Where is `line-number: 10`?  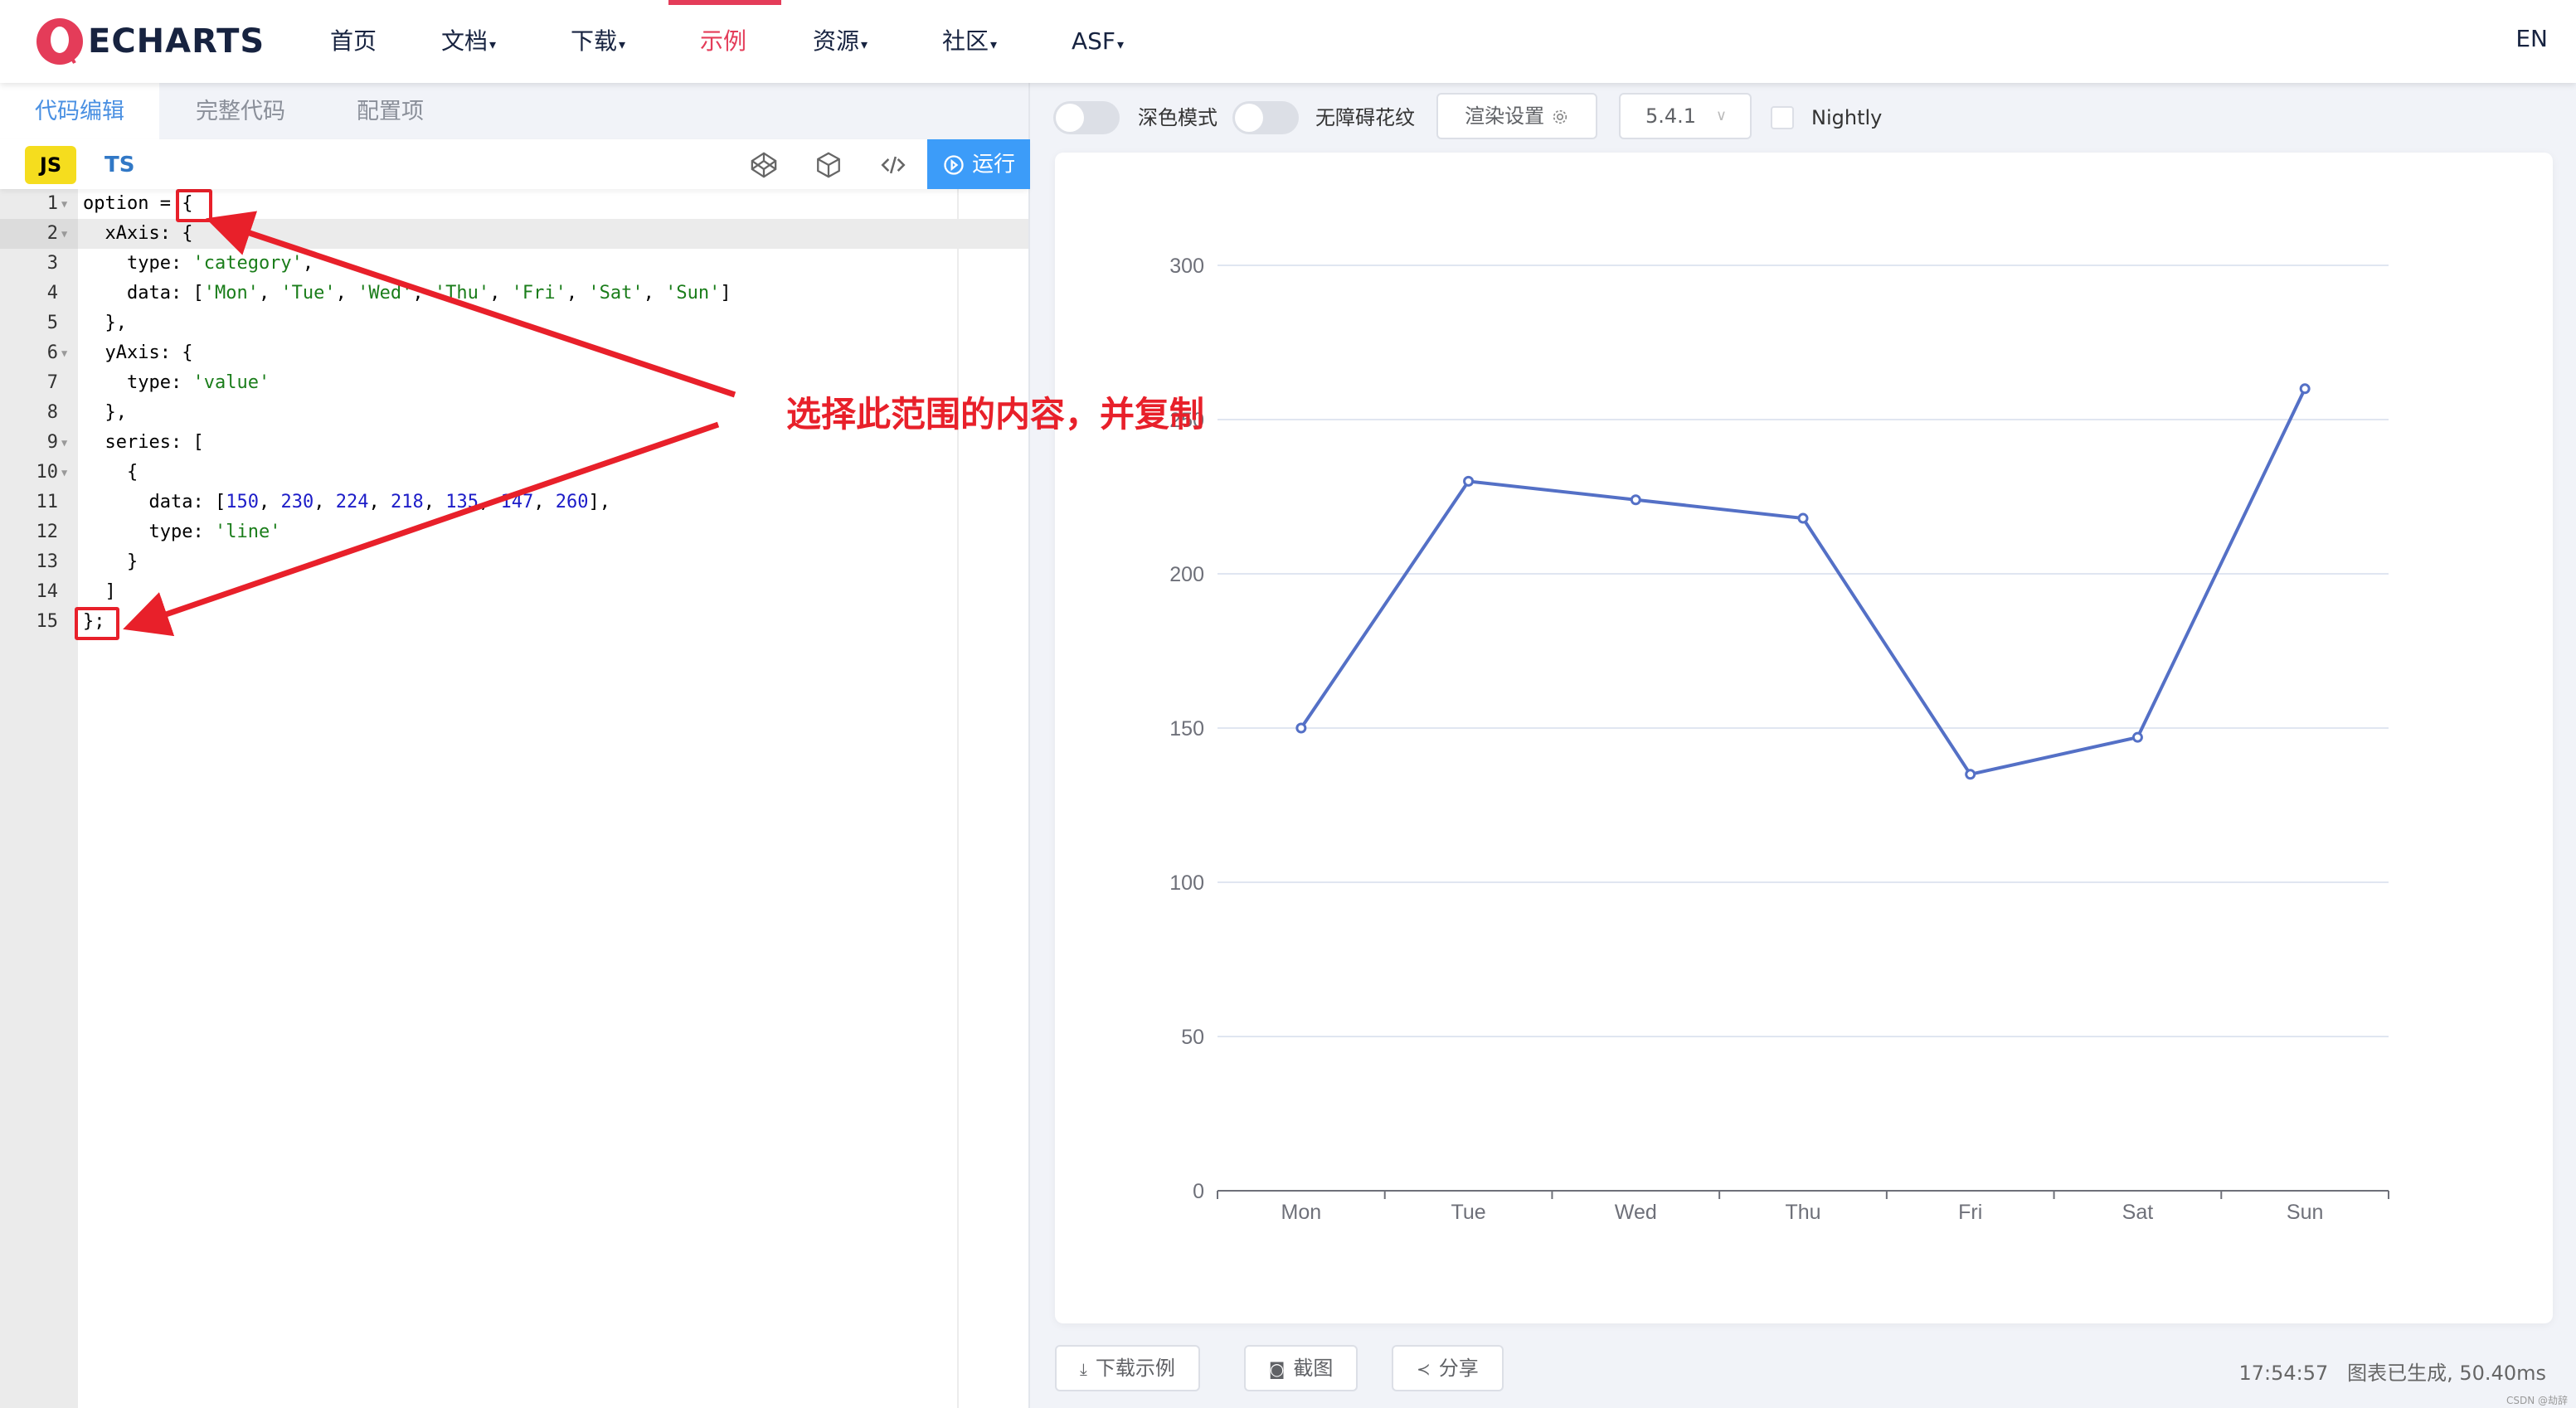
line-number: 10 is located at coordinates (48, 473).